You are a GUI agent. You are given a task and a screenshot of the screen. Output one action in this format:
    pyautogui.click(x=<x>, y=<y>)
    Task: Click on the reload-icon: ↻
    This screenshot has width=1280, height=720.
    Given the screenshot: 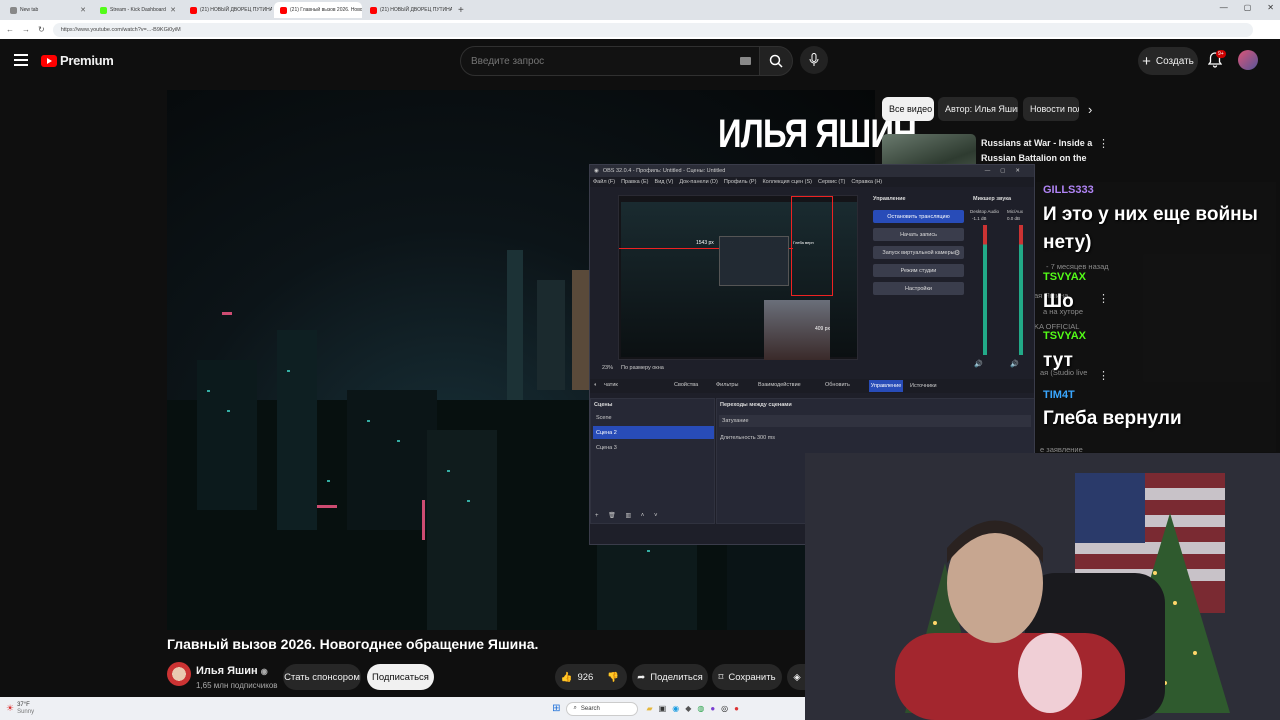 What is the action you would take?
    pyautogui.click(x=41, y=29)
    